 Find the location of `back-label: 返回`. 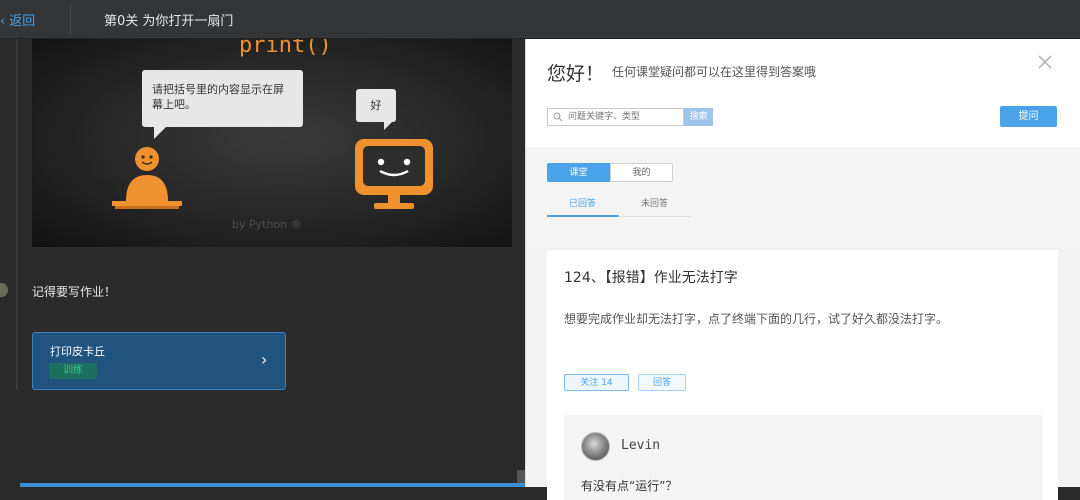

back-label: 返回 is located at coordinates (22, 21).